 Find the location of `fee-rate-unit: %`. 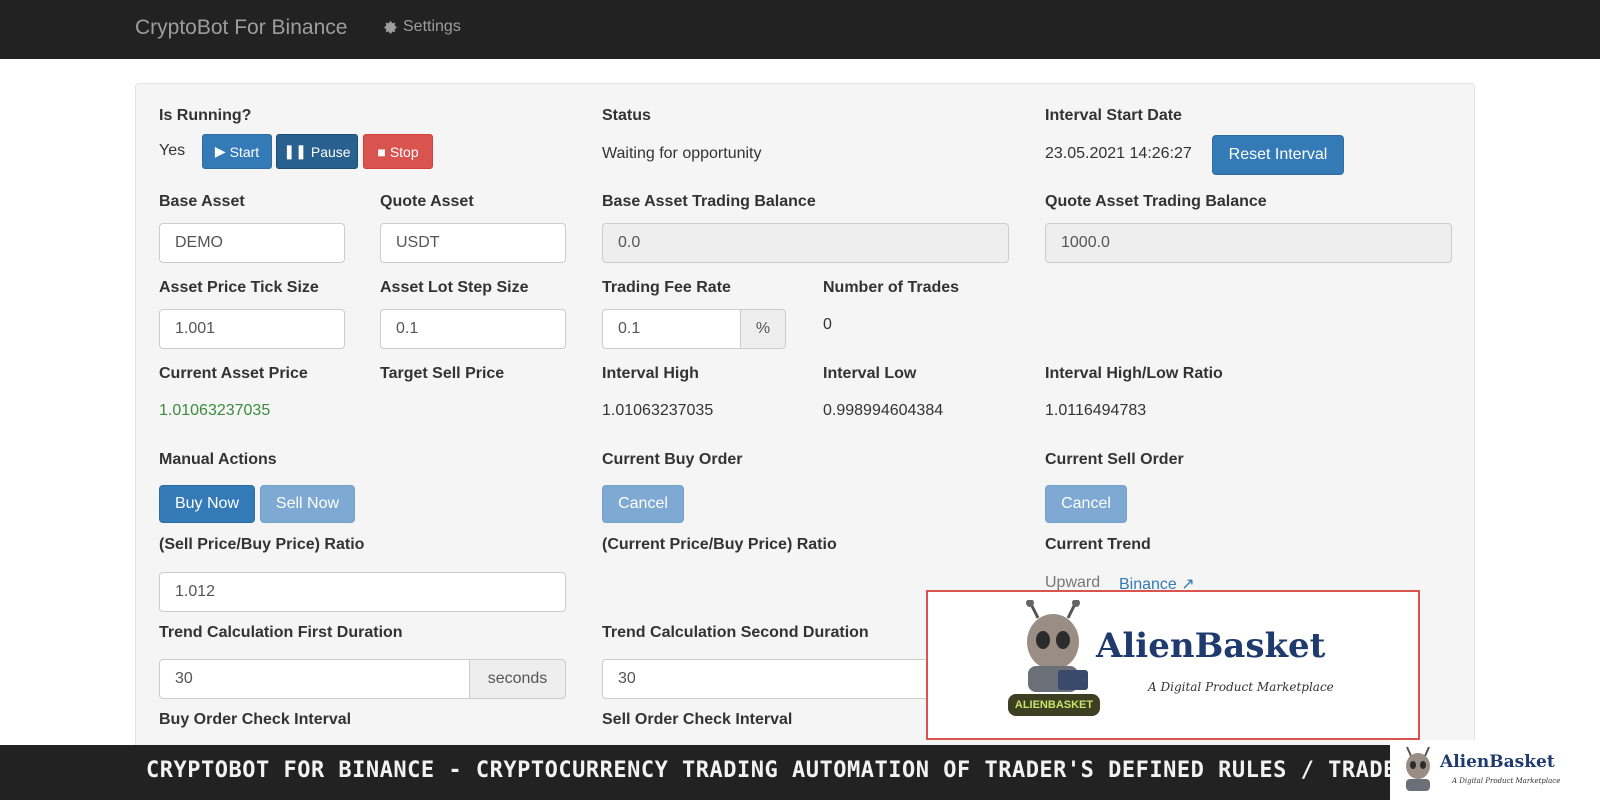

fee-rate-unit: % is located at coordinates (763, 329).